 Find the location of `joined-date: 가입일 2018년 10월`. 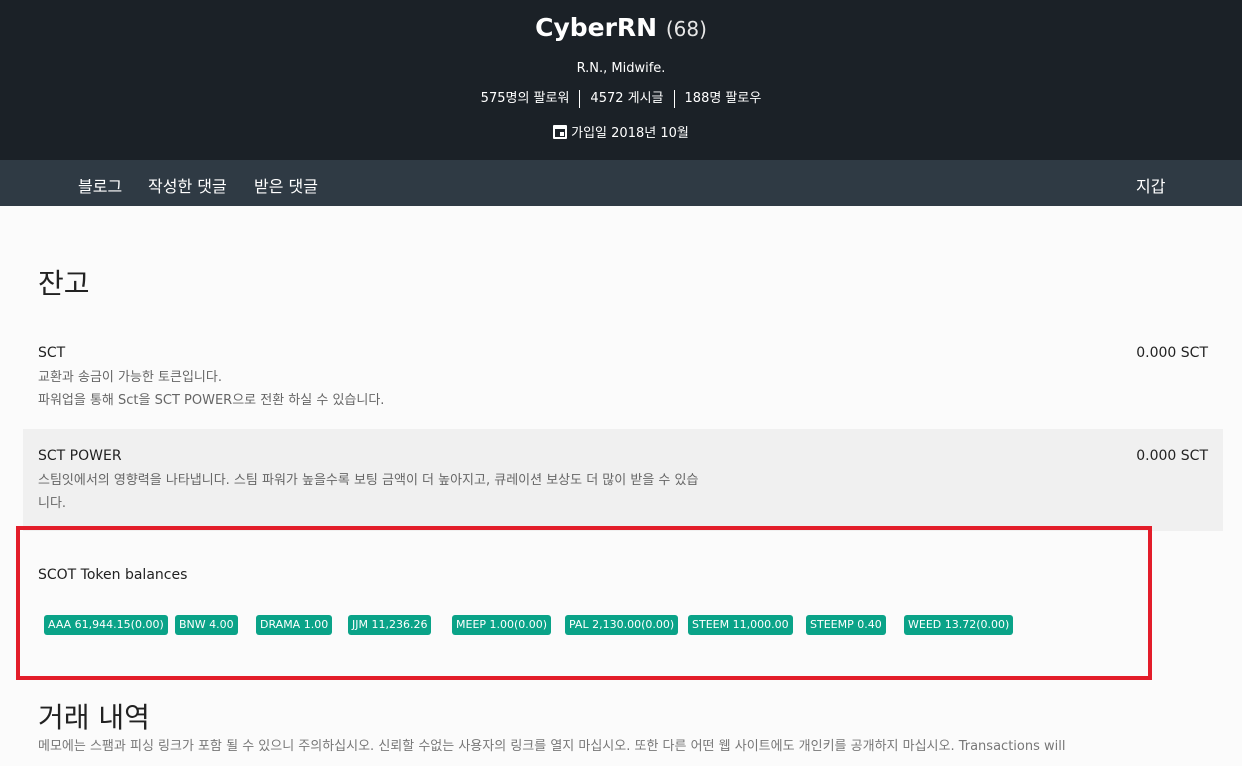

joined-date: 가입일 2018년 10월 is located at coordinates (630, 133).